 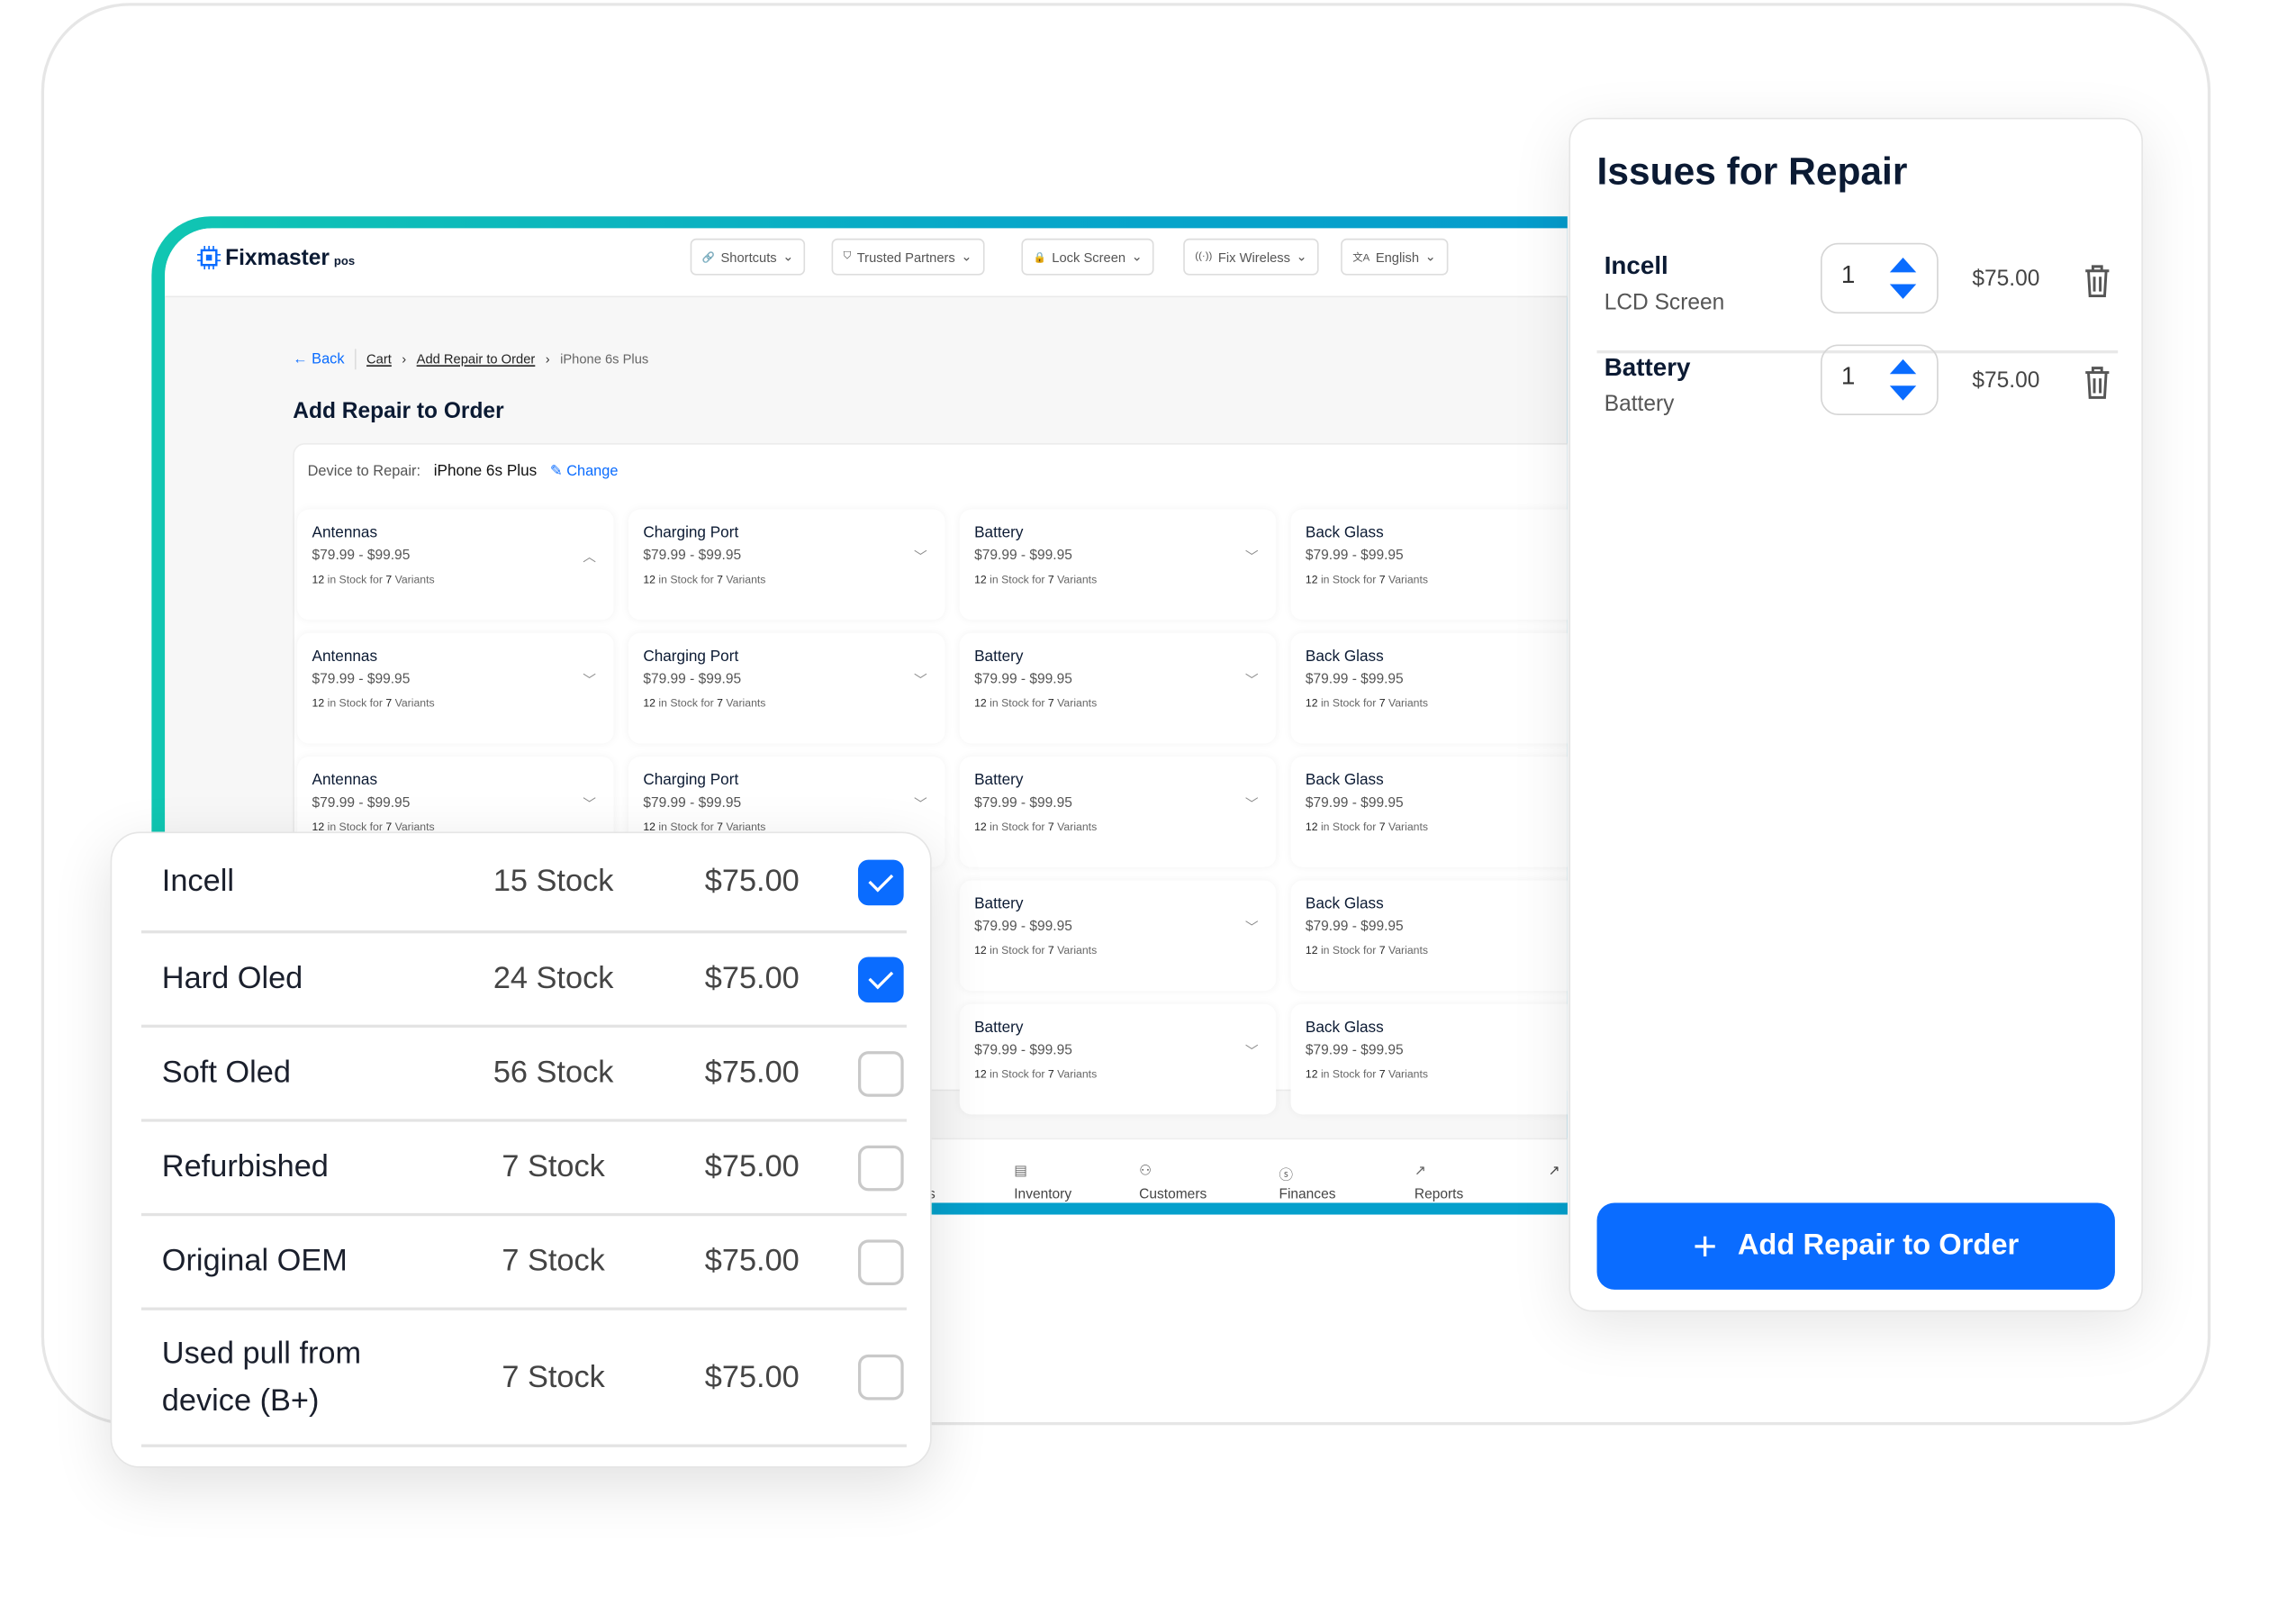 I want to click on issue-category: Battery, so click(x=1640, y=404).